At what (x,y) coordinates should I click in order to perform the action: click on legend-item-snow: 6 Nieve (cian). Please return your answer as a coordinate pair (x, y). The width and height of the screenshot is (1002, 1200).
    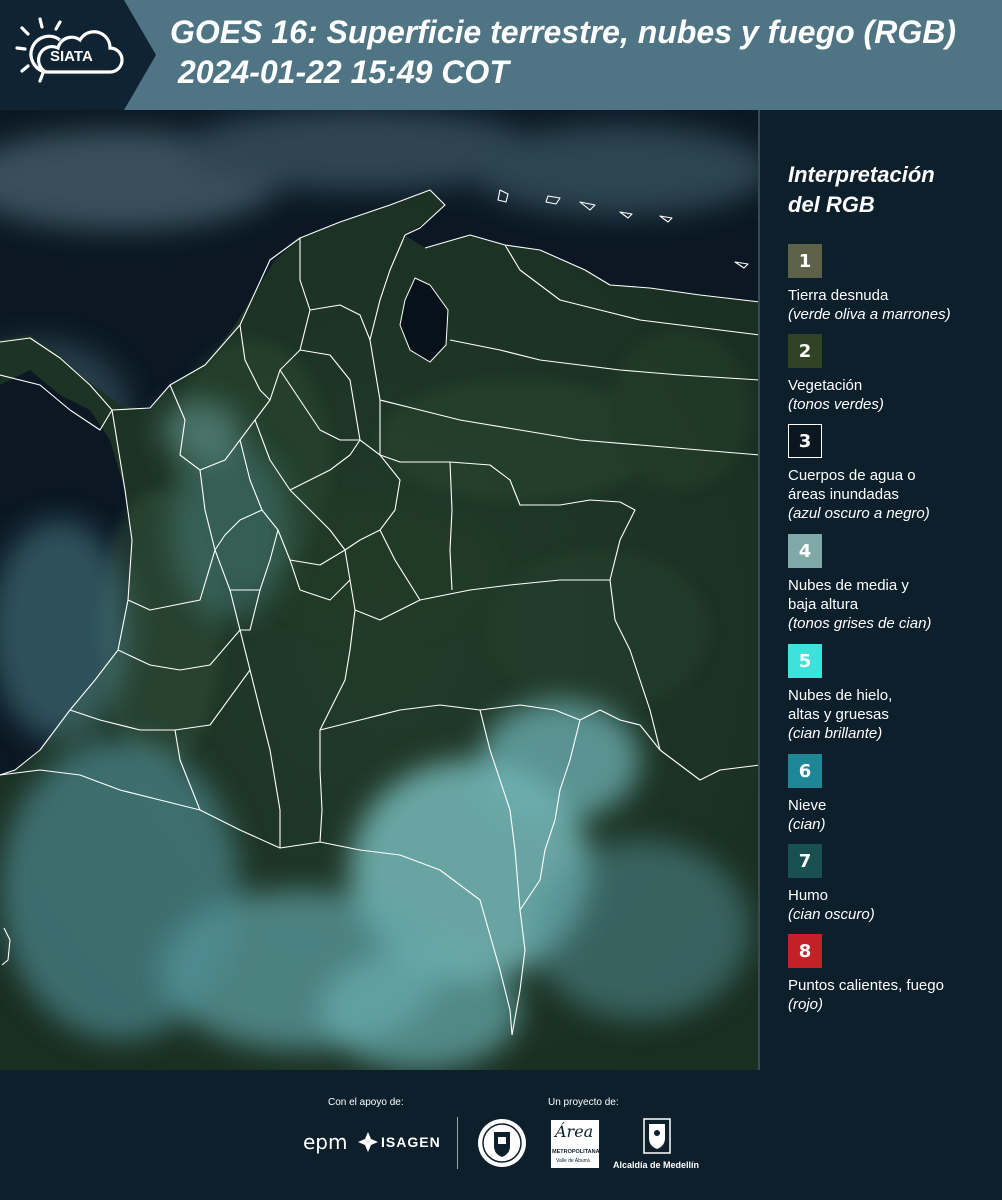
    Looking at the image, I should click on (893, 794).